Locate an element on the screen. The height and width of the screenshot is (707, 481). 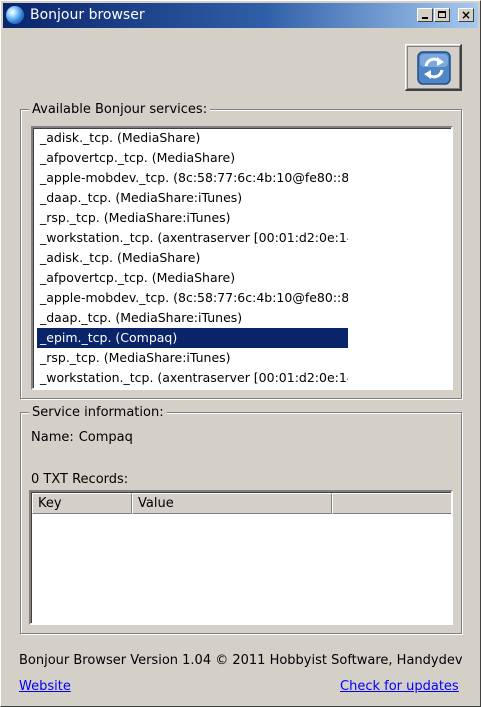
refresh-icon is located at coordinates (434, 68).